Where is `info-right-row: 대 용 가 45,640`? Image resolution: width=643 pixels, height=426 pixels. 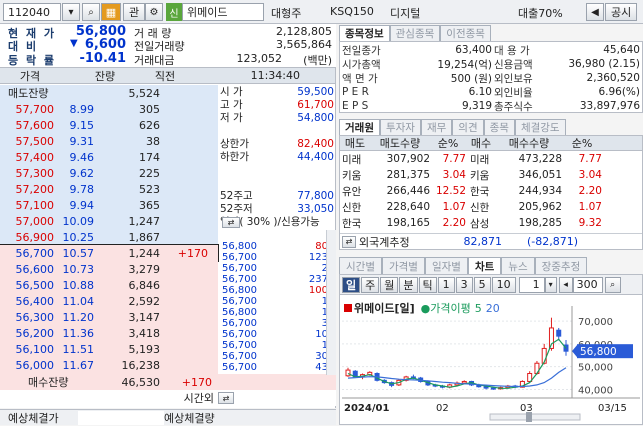
info-right-row: 대 용 가 45,640 is located at coordinates (567, 50).